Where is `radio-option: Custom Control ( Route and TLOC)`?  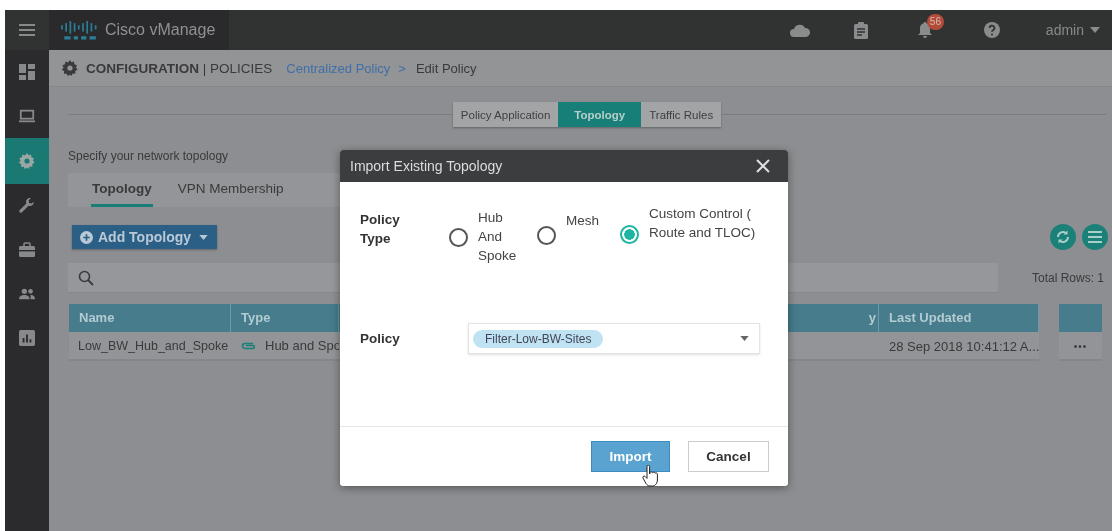
radio-option: Custom Control ( Route and TLOC) is located at coordinates (692, 237).